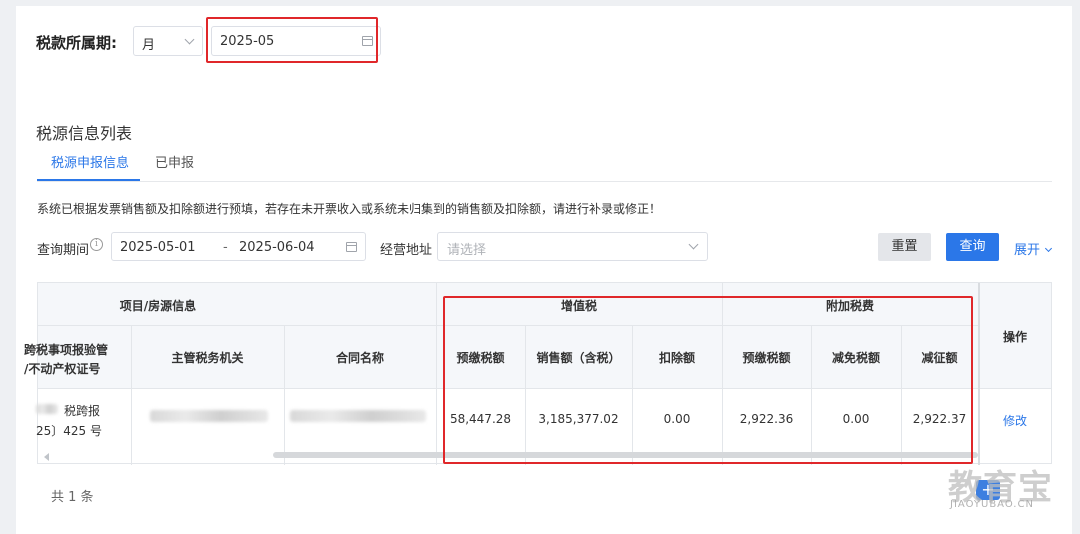 The width and height of the screenshot is (1080, 534). What do you see at coordinates (351, 247) in the screenshot?
I see `calendar-icon` at bounding box center [351, 247].